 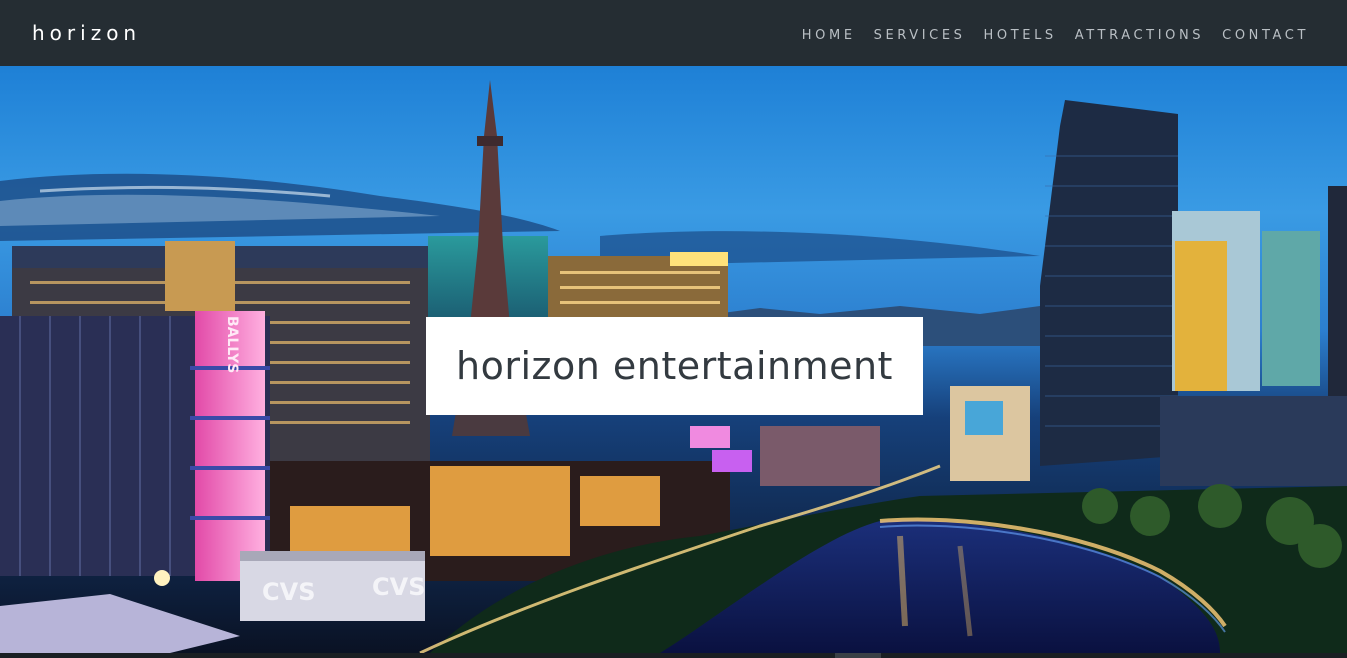 I want to click on main-nav: HOME SERVICES HOTELS ATTRACTIONS CONTACT, so click(x=1055, y=33).